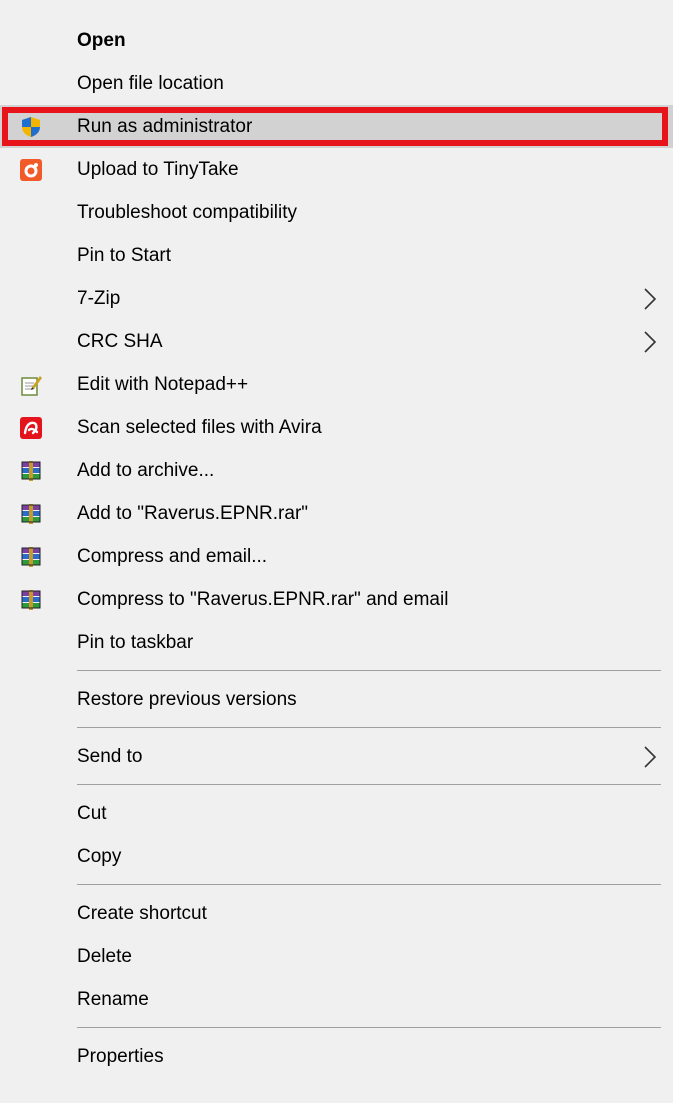 The height and width of the screenshot is (1103, 673). I want to click on menu-item-label: Pin to taskbar, so click(135, 642).